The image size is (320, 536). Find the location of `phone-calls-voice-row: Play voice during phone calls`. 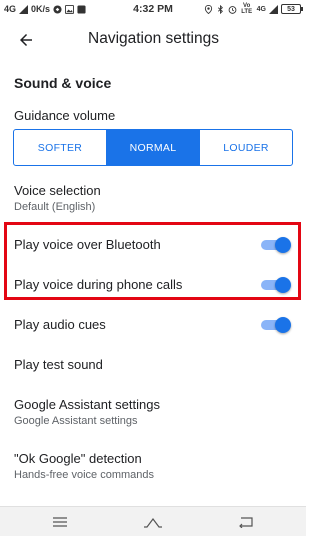

phone-calls-voice-row: Play voice during phone calls is located at coordinates (154, 284).